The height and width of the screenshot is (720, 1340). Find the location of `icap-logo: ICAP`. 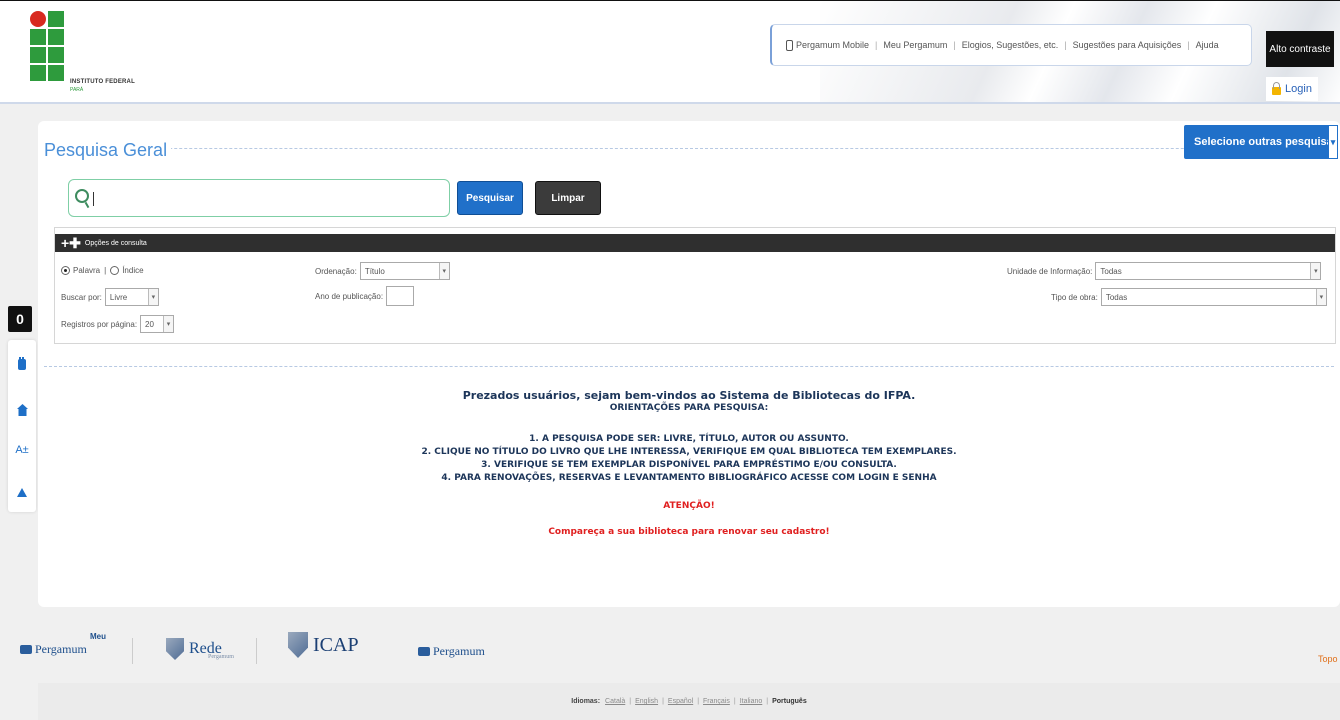

icap-logo: ICAP is located at coordinates (323, 645).